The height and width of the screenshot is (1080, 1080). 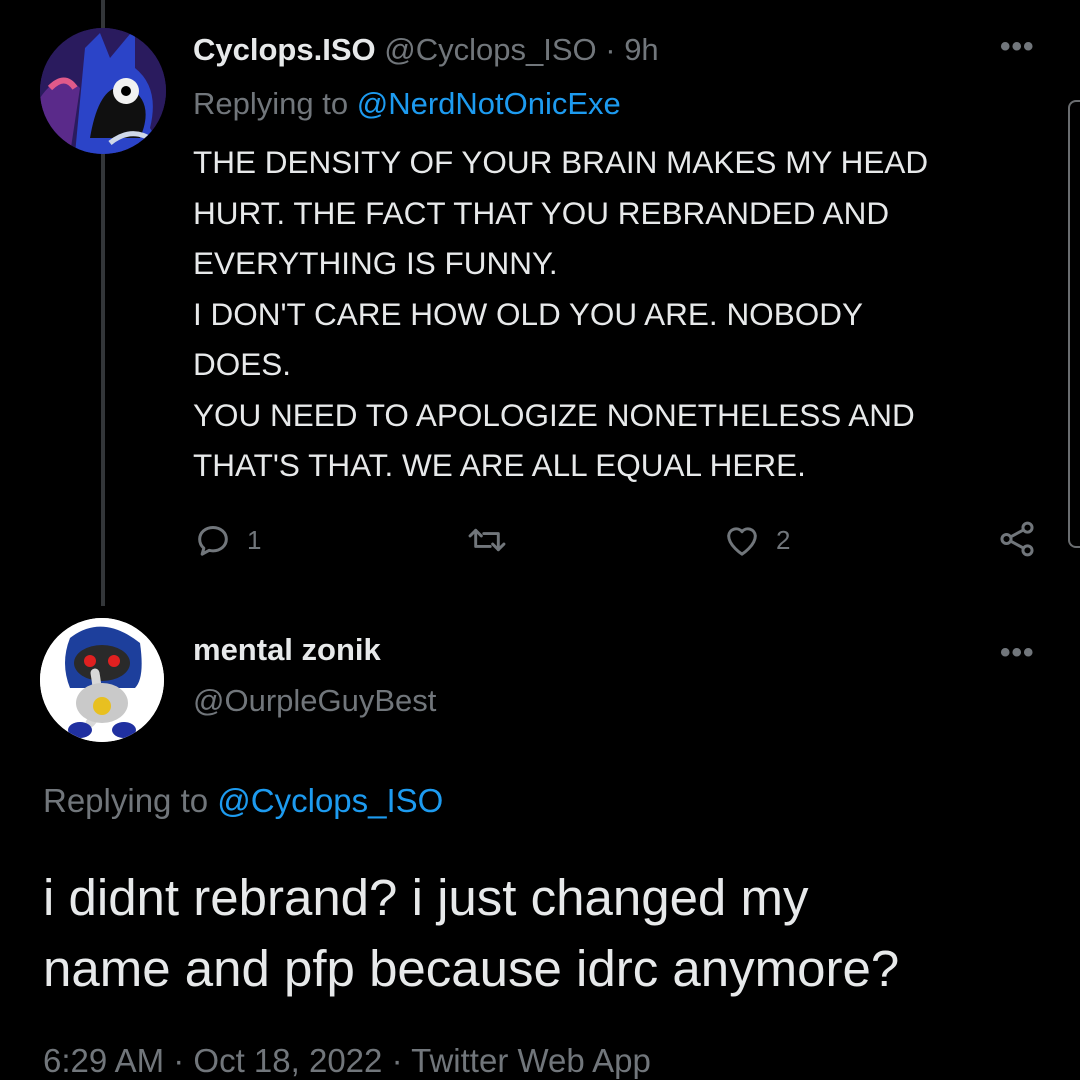 I want to click on tweet1-replying-handle: @NerdNotOnicExe, so click(x=489, y=103).